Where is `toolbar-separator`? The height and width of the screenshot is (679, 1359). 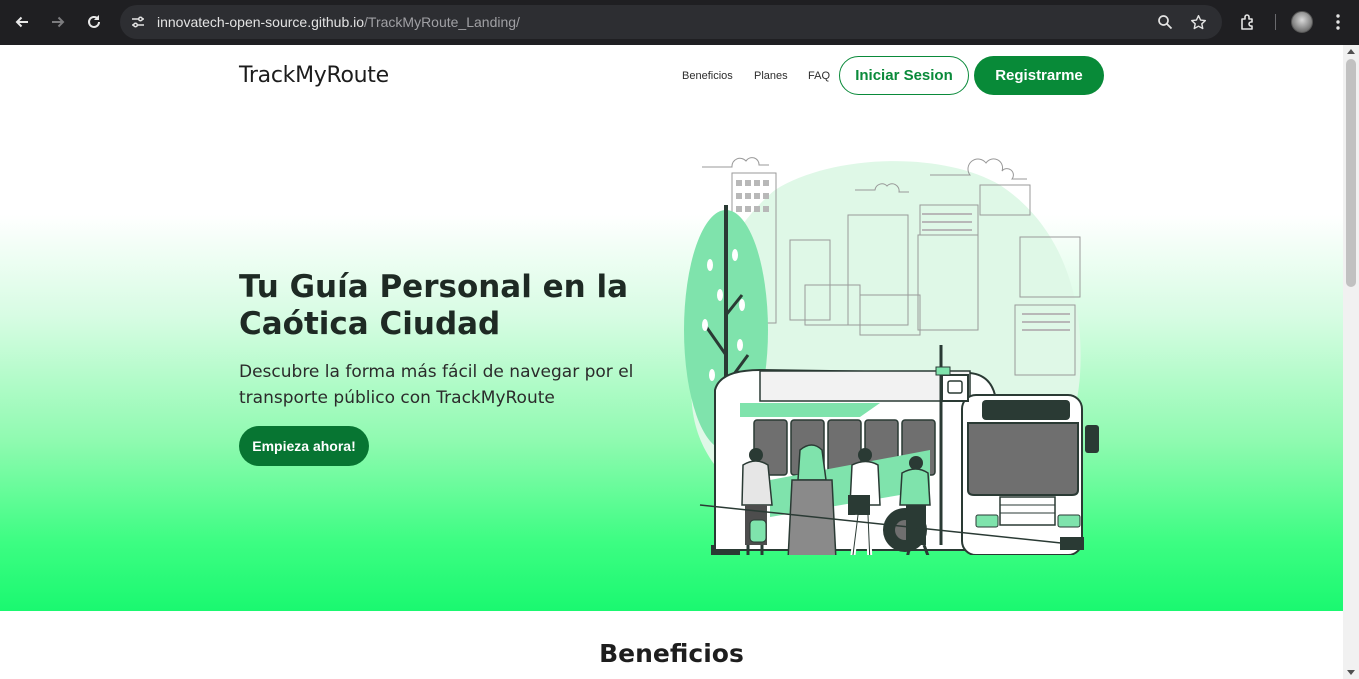
toolbar-separator is located at coordinates (1275, 22).